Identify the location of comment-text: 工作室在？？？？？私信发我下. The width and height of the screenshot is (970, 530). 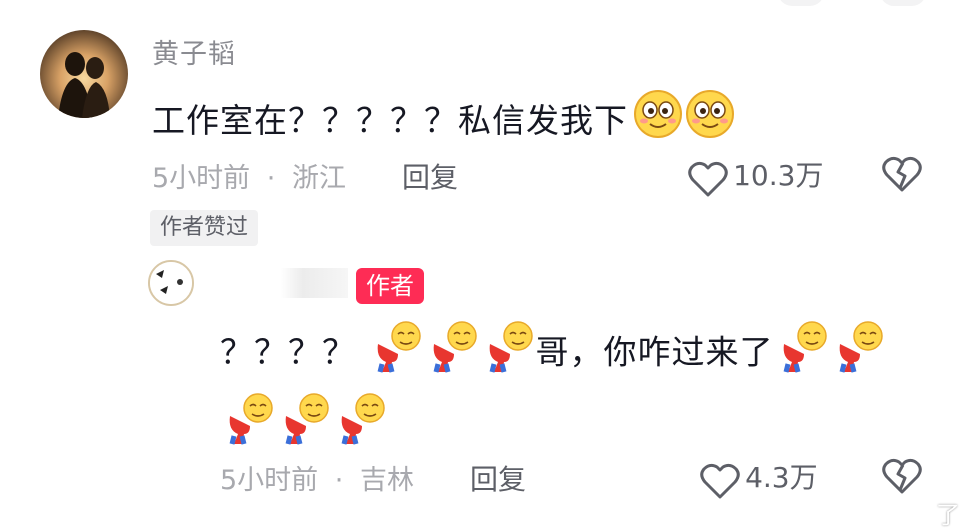
(444, 118).